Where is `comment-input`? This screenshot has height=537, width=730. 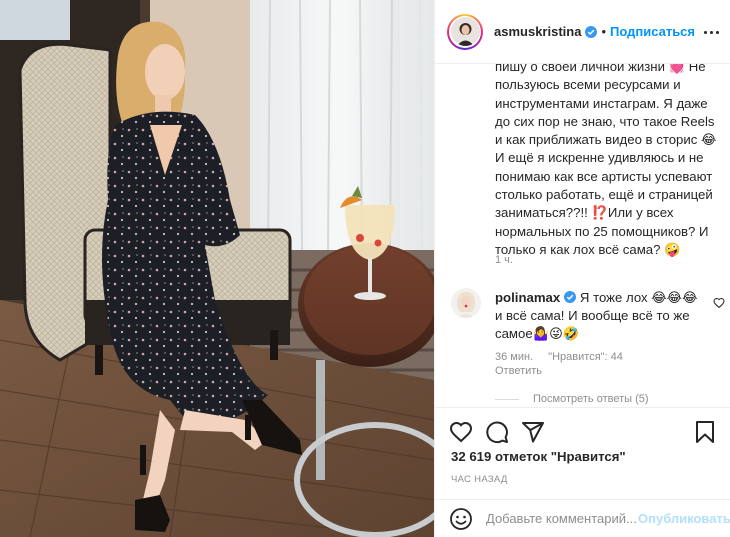 comment-input is located at coordinates (561, 518).